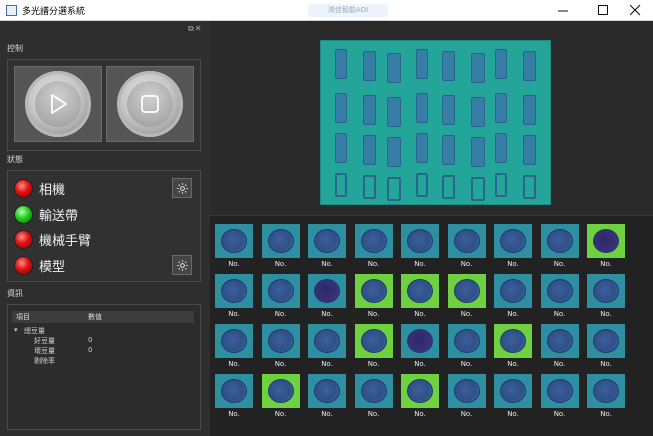 Image resolution: width=653 pixels, height=436 pixels. Describe the element at coordinates (95, 317) in the screenshot. I see `column-value: 數值` at that location.